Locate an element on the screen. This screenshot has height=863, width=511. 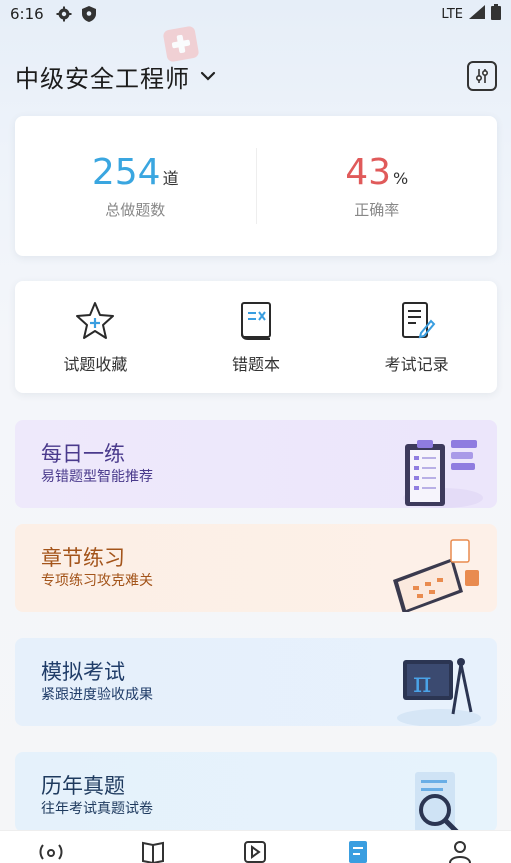
book-icon is located at coordinates (153, 852).